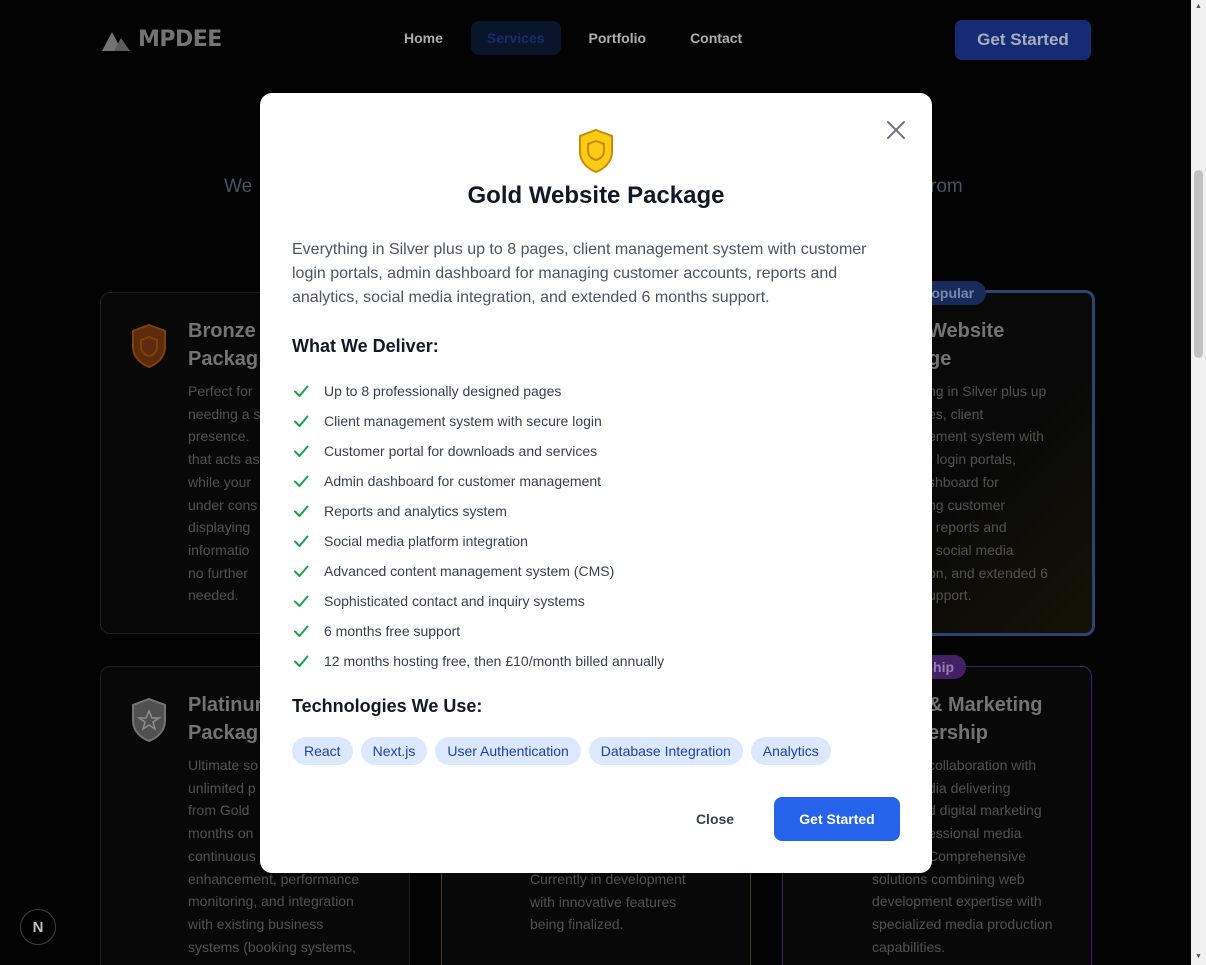 This screenshot has width=1206, height=965. I want to click on tech-tag: Analytics, so click(790, 751).